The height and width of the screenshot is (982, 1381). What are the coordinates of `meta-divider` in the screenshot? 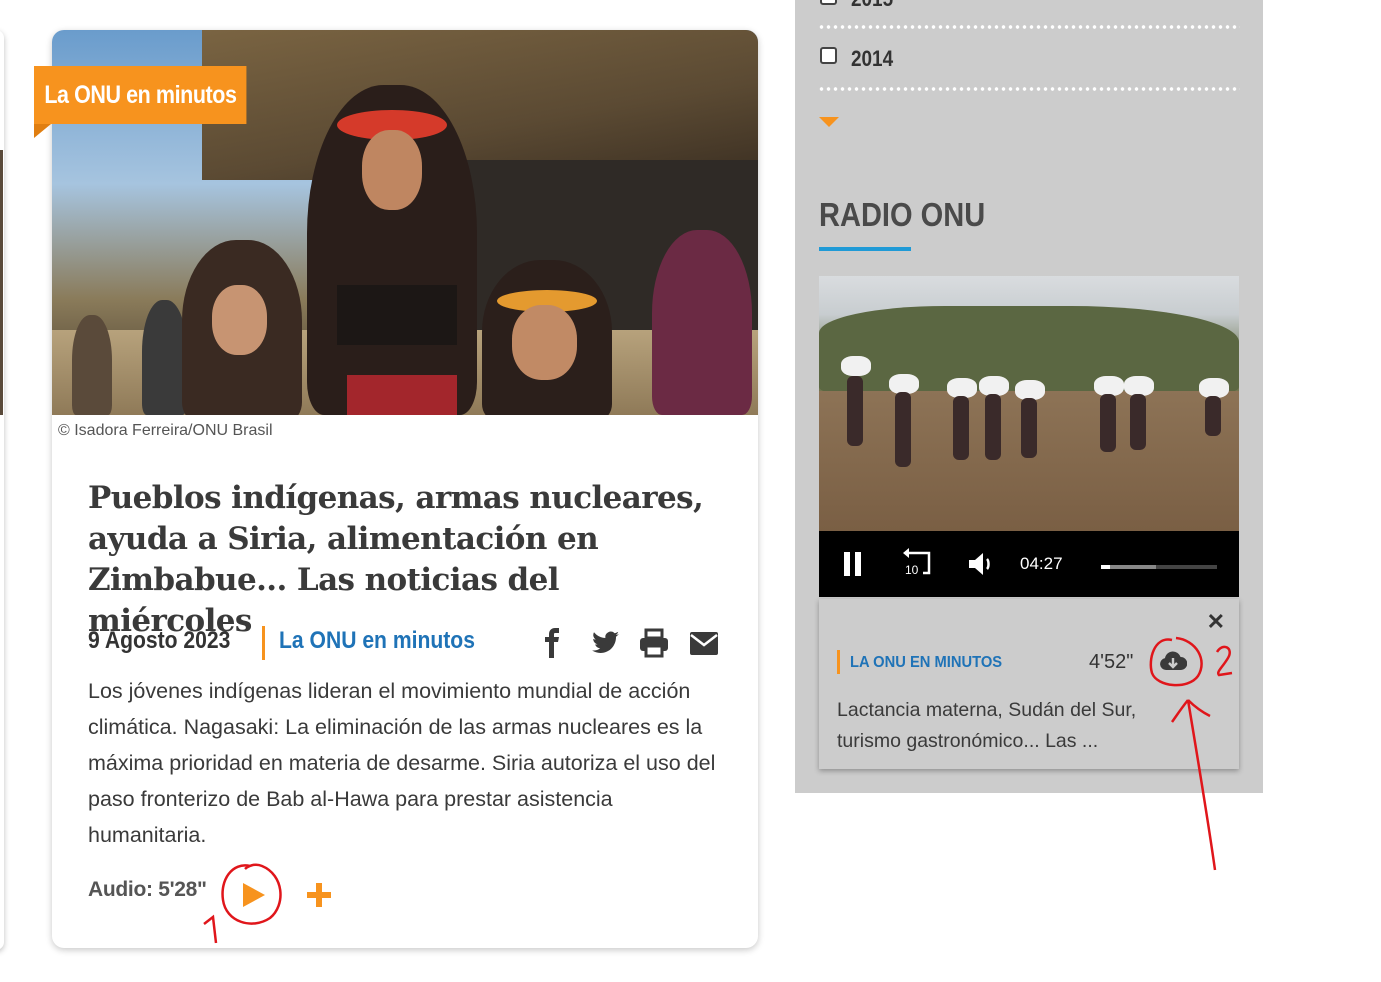 It's located at (263, 643).